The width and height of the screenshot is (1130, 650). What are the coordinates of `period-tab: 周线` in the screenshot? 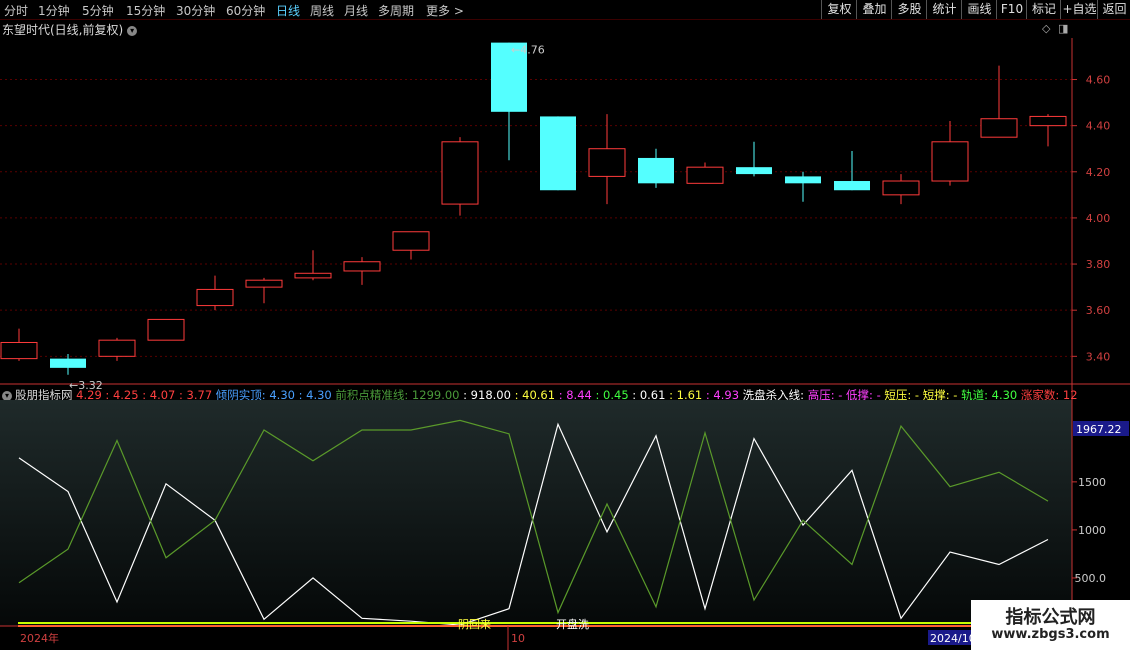 It's located at (322, 10).